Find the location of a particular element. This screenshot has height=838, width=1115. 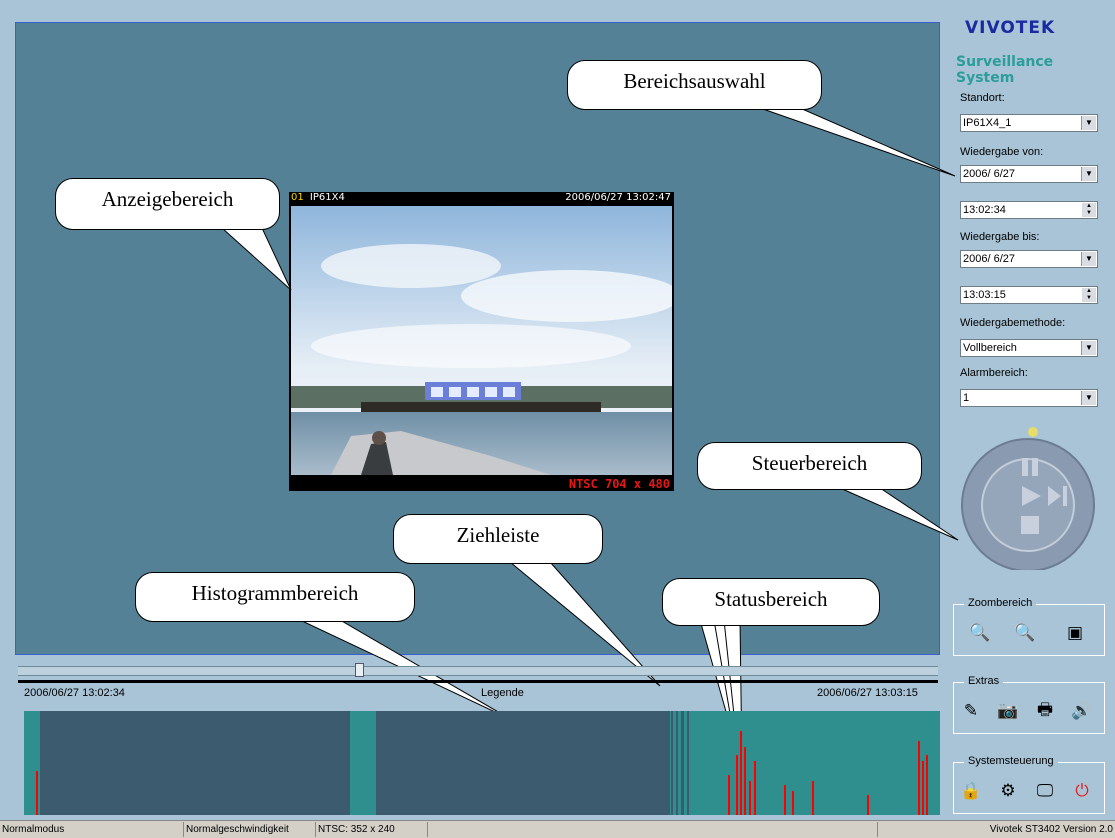

timeline-start: 2006/06/27 13:02:34 is located at coordinates (74, 693).